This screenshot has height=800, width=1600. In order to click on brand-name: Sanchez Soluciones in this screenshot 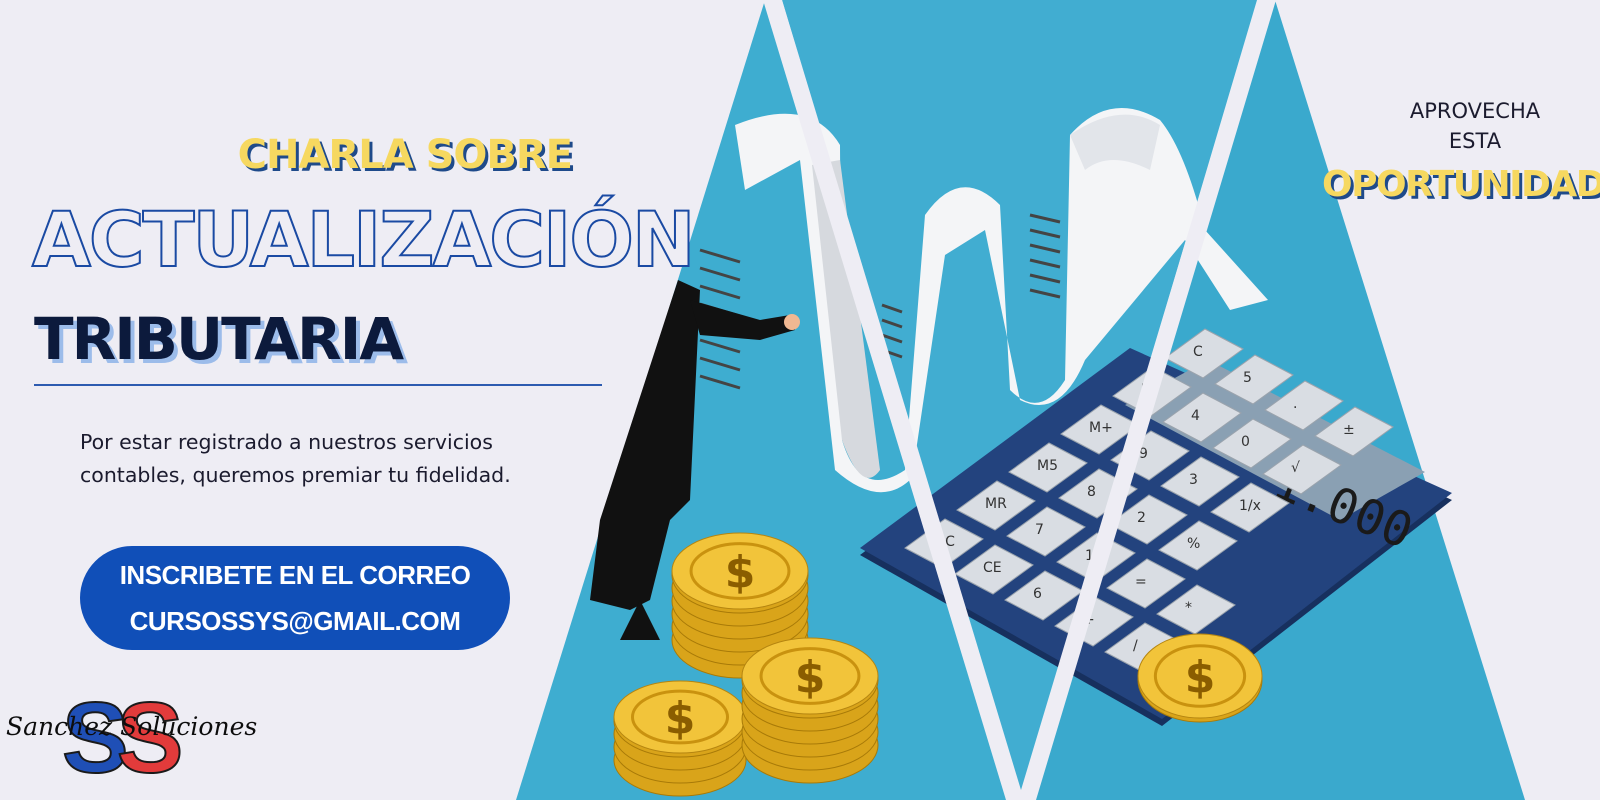, I will do `click(132, 726)`.